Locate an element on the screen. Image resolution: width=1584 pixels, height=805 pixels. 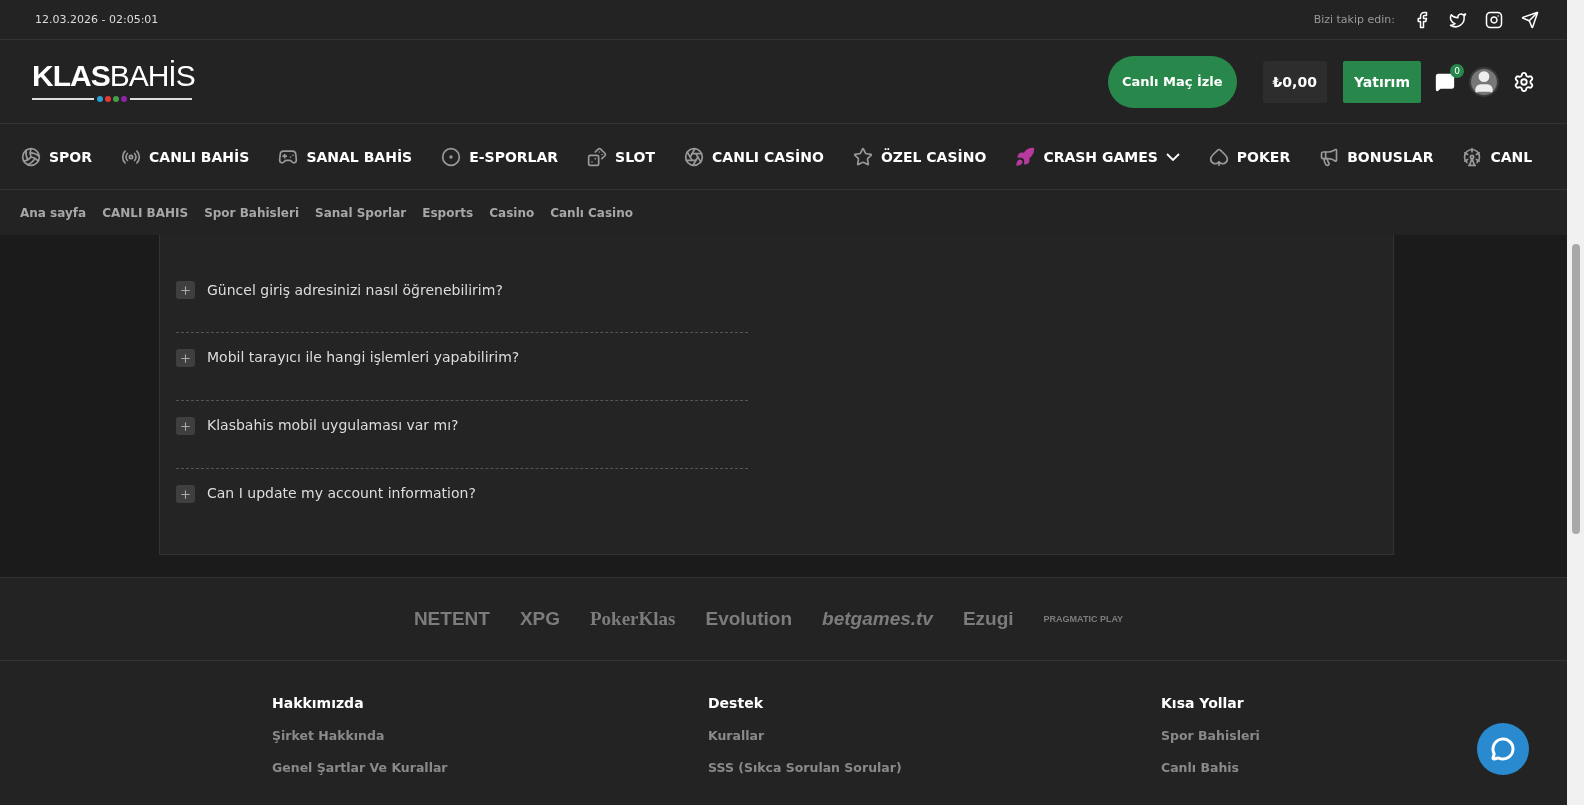
footer-link: Kurallar is located at coordinates (934, 735).